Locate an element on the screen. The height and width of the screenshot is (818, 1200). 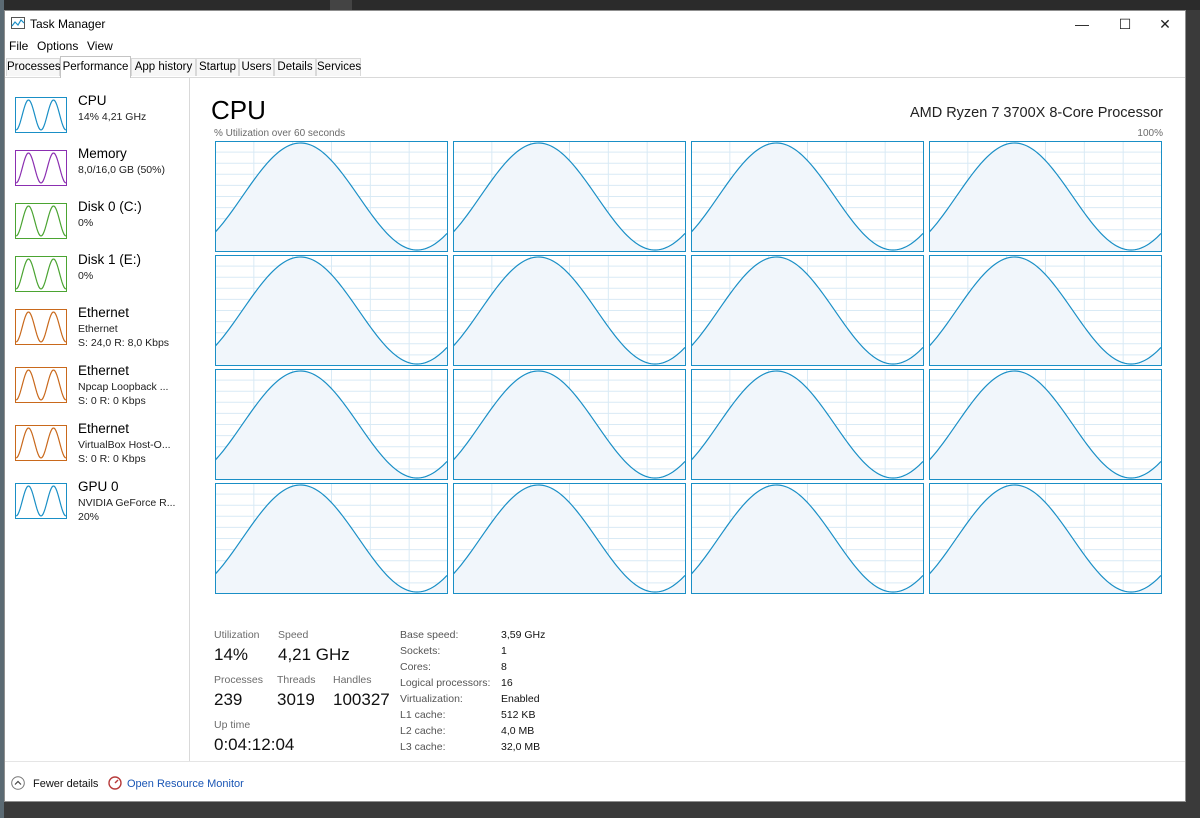
logical-processors-label: Logical processors: is located at coordinates (445, 683).